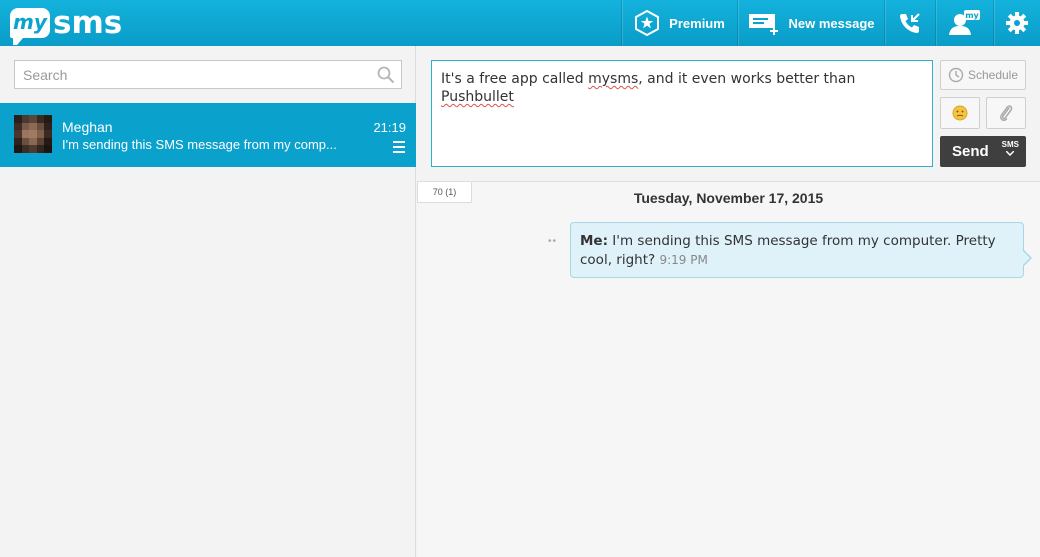 The height and width of the screenshot is (557, 1040). I want to click on search-box, so click(208, 74).